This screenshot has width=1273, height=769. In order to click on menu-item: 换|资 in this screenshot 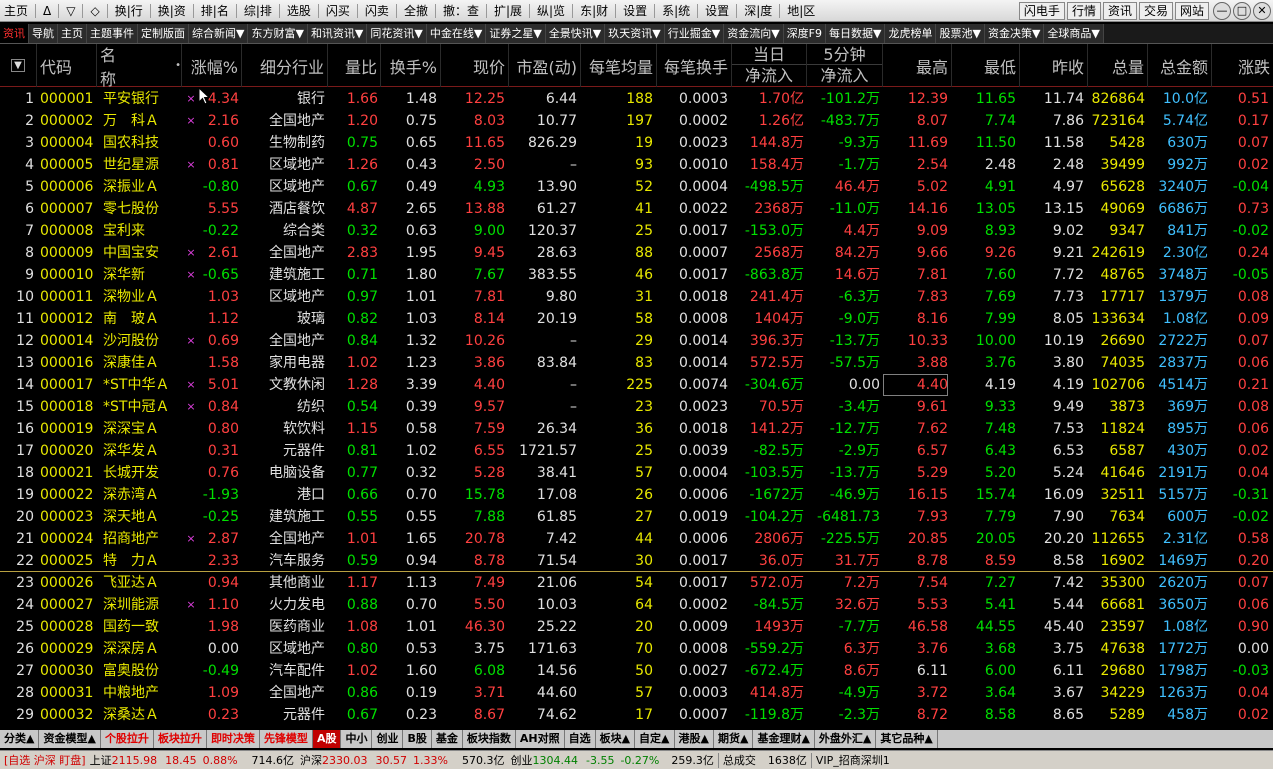, I will do `click(172, 11)`.